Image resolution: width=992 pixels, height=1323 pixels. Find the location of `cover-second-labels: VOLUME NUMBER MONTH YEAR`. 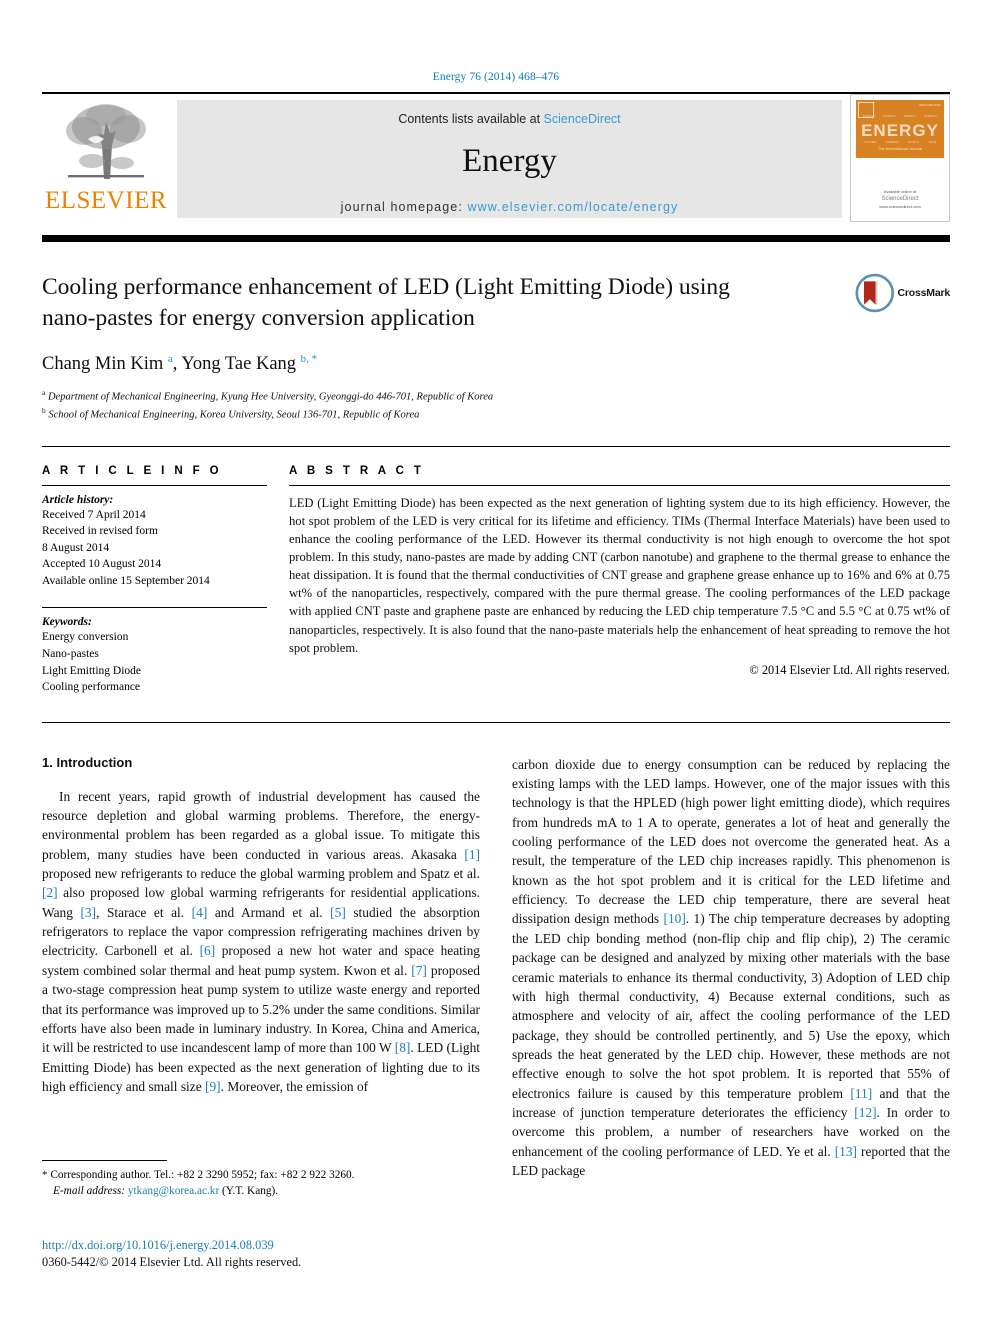

cover-second-labels: VOLUME NUMBER MONTH YEAR is located at coordinates (900, 142).